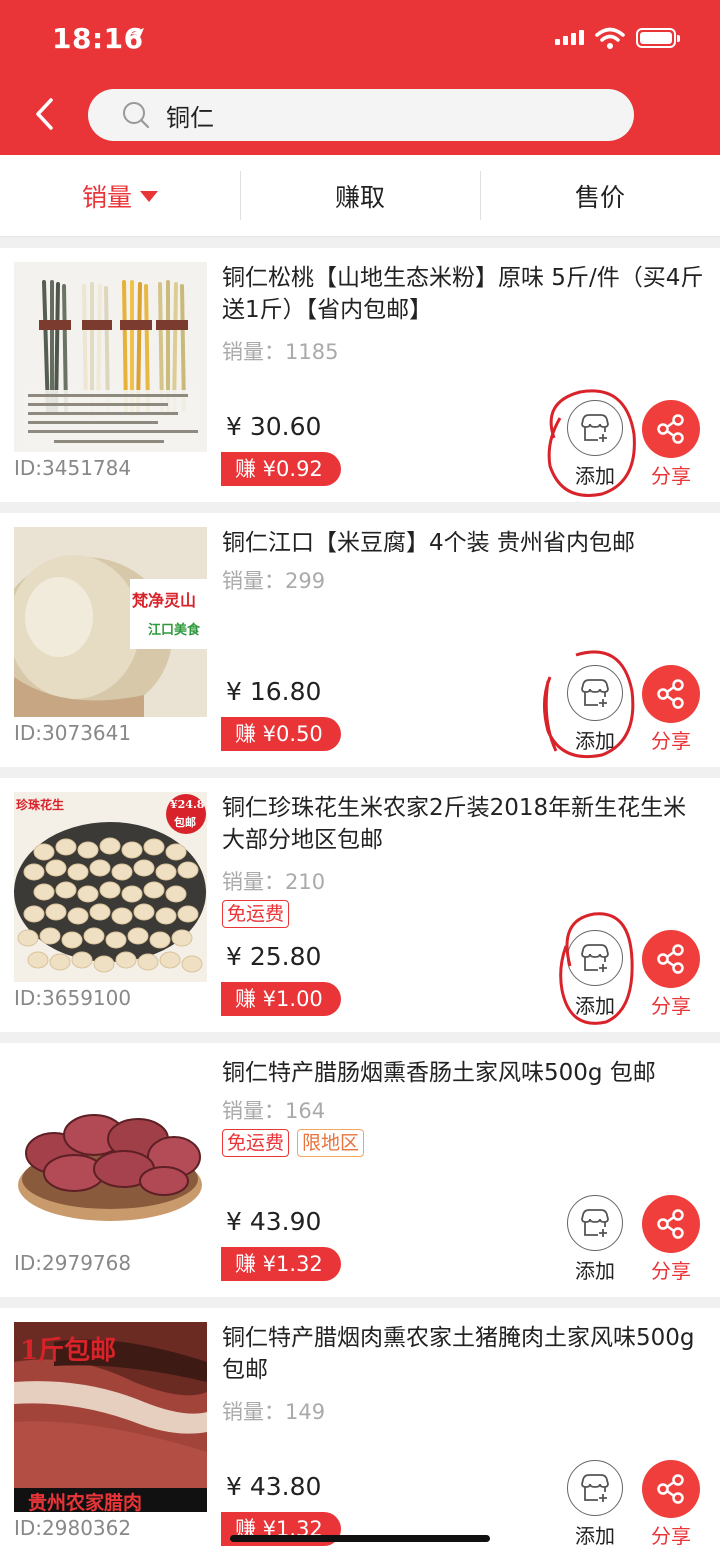 Image resolution: width=720 pixels, height=1558 pixels. Describe the element at coordinates (463, 543) in the screenshot. I see `product-title: 铜仁江口【米豆腐】4个装 贵州省内包邮` at that location.